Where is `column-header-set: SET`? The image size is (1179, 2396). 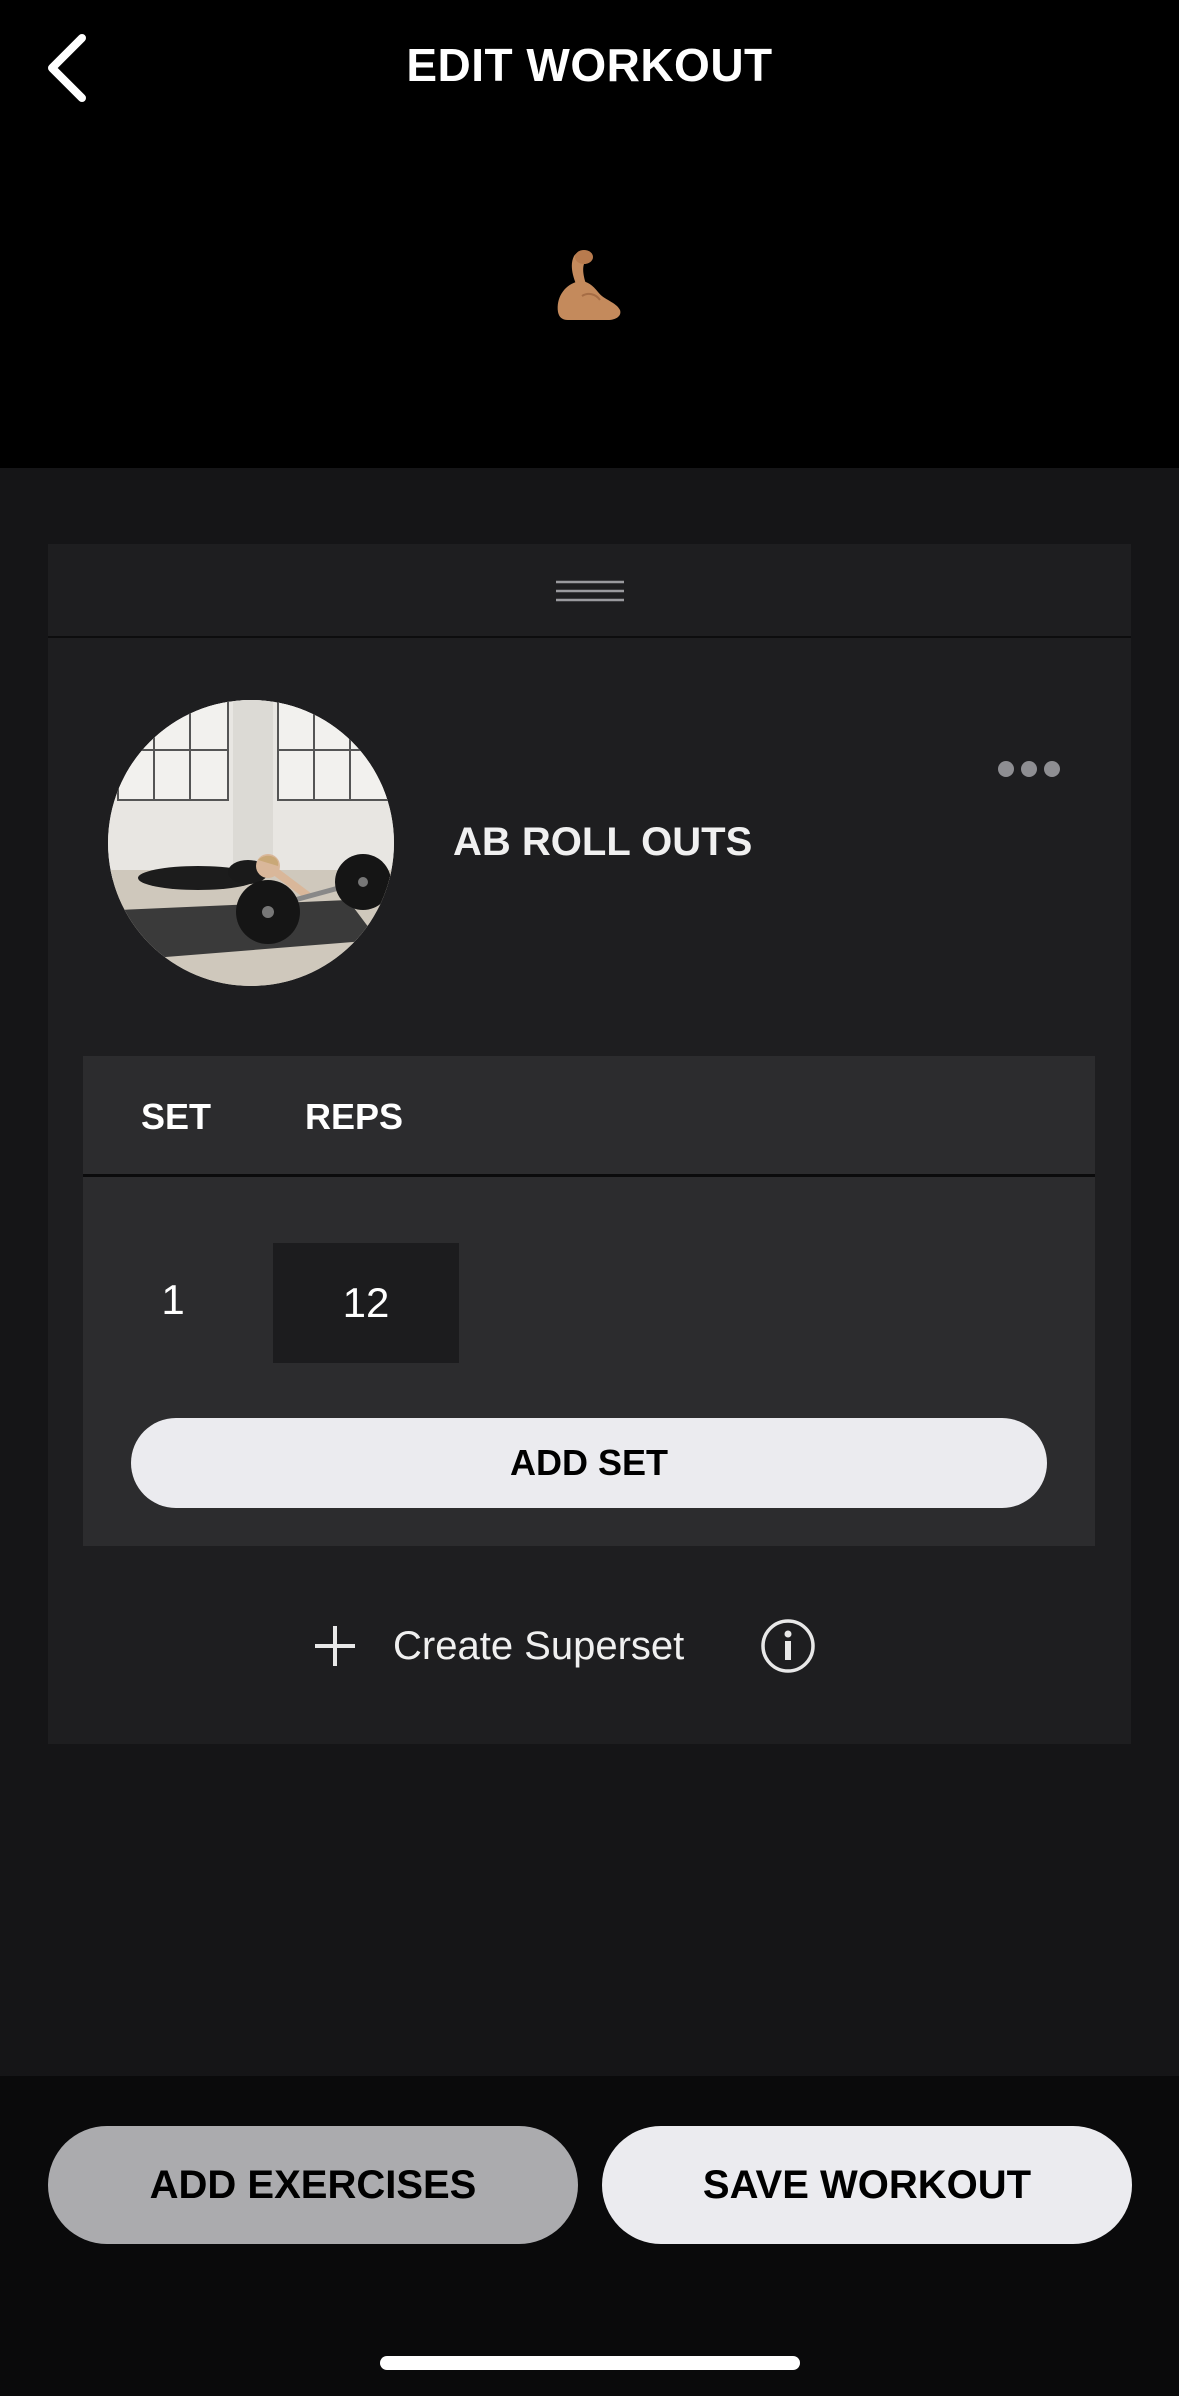 column-header-set: SET is located at coordinates (176, 1116).